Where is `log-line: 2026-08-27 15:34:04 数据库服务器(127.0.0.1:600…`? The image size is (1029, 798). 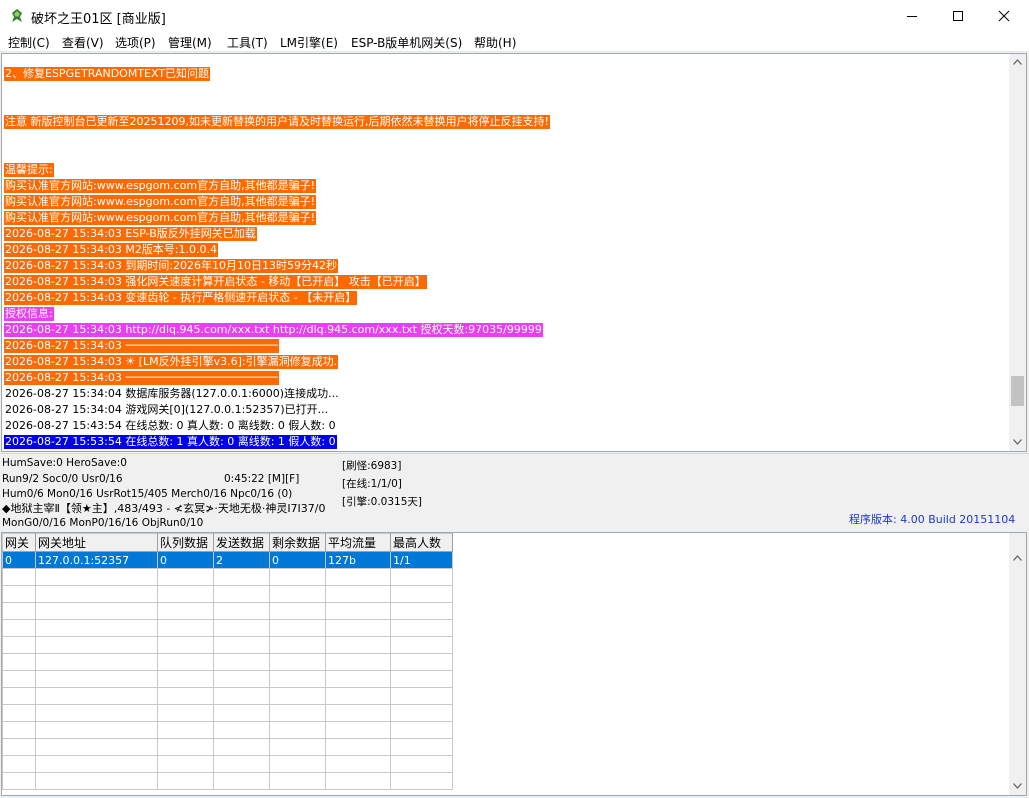 log-line: 2026-08-27 15:34:04 数据库服务器(127.0.0.1:600… is located at coordinates (172, 393).